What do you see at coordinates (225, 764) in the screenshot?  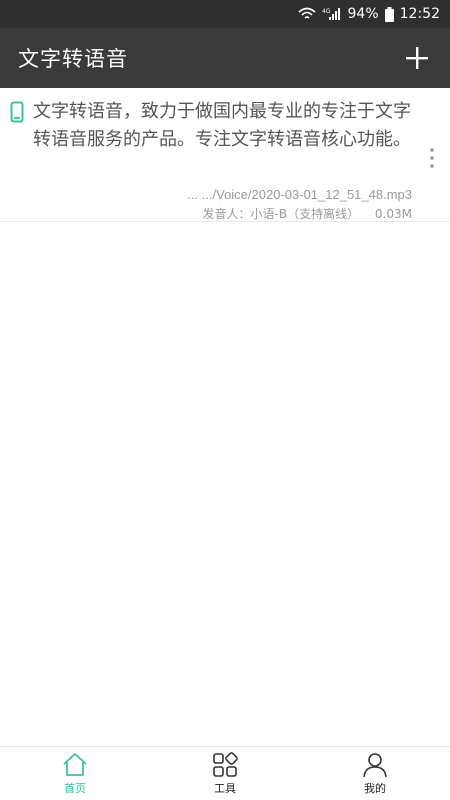 I see `grid-icon` at bounding box center [225, 764].